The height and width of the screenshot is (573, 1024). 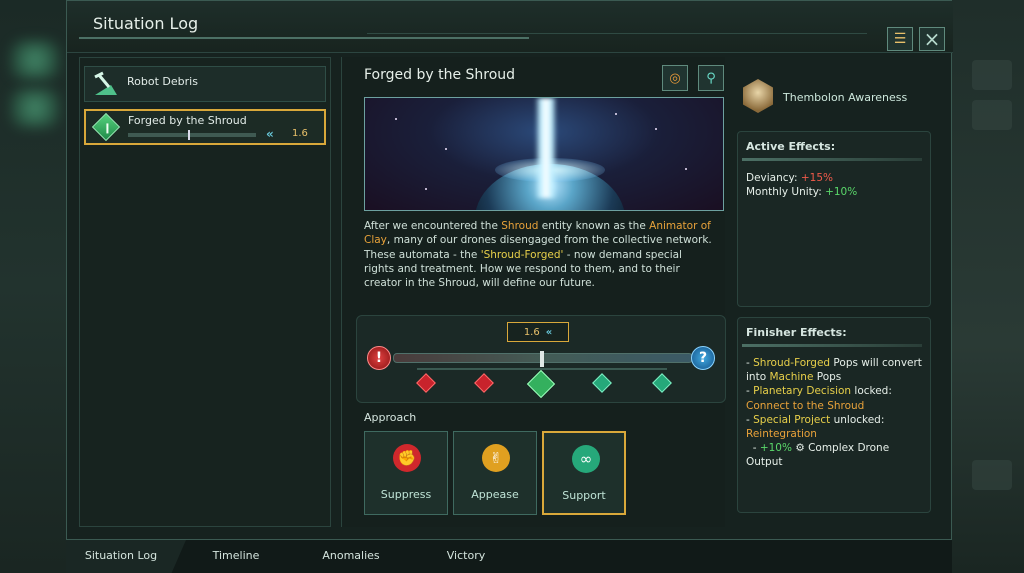 I want to click on unknown-end-icon: ?, so click(x=703, y=358).